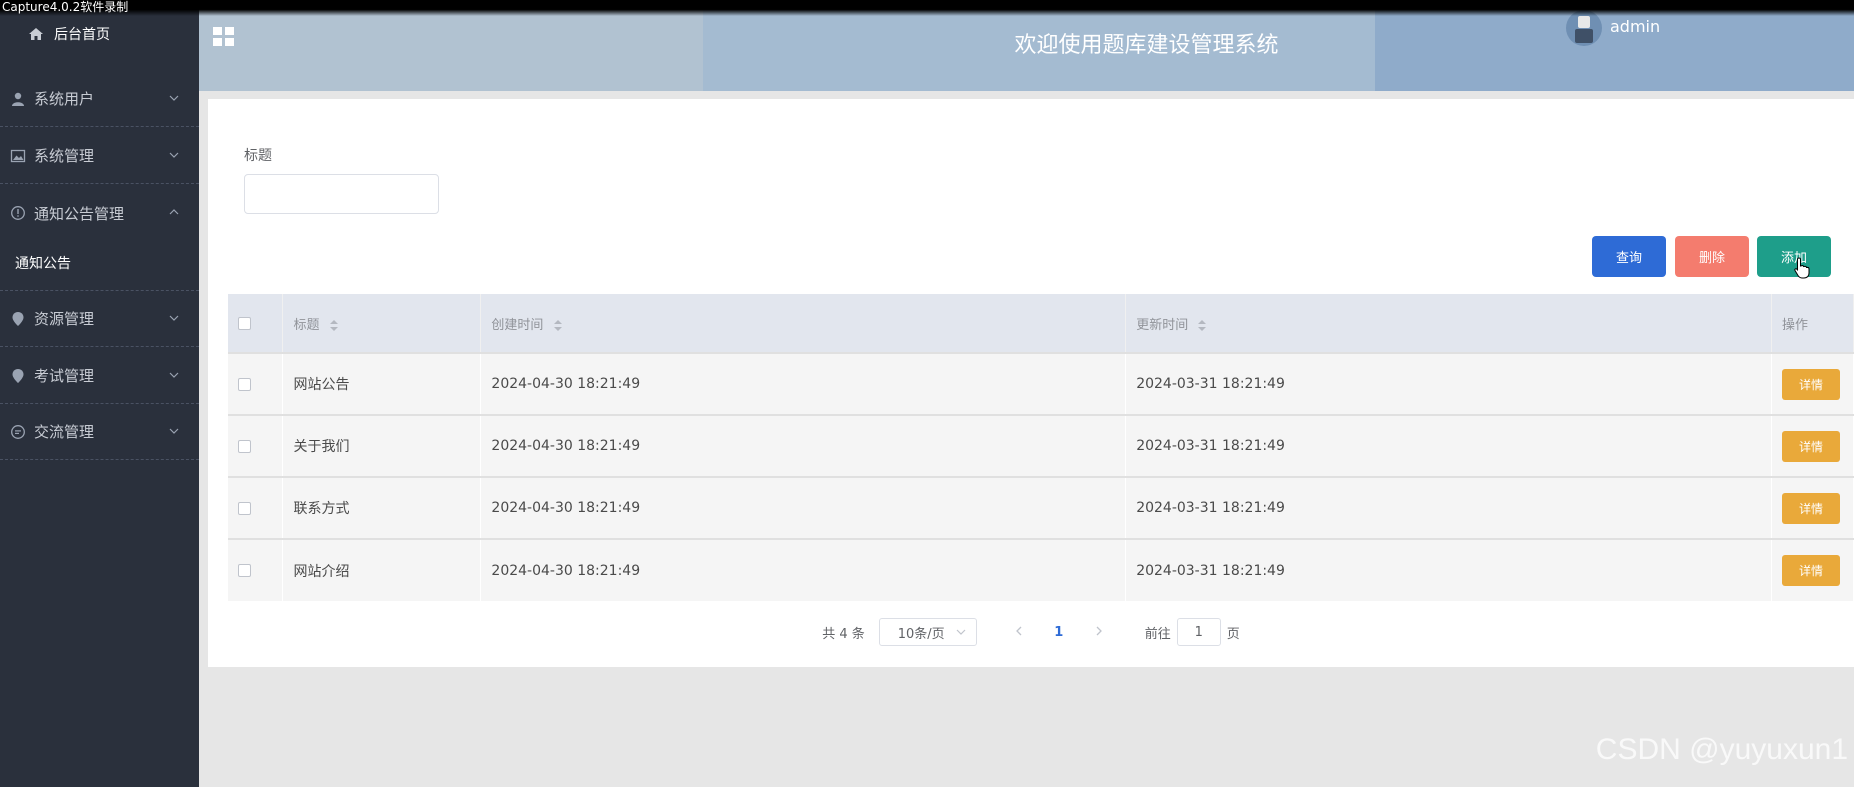 This screenshot has width=1854, height=787. What do you see at coordinates (382, 445) in the screenshot?
I see `cell-title: 关于我们` at bounding box center [382, 445].